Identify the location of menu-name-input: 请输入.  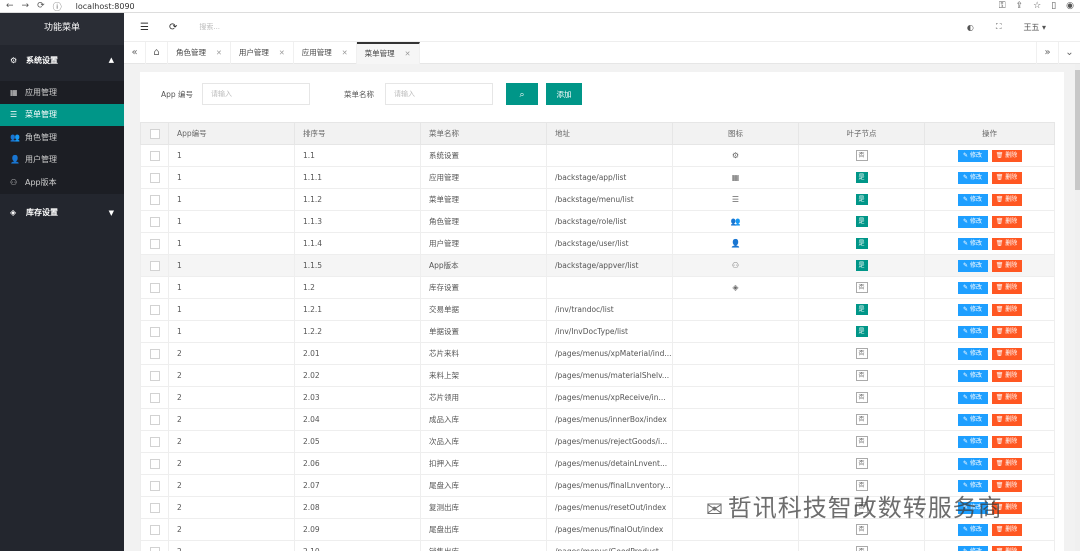
(439, 94).